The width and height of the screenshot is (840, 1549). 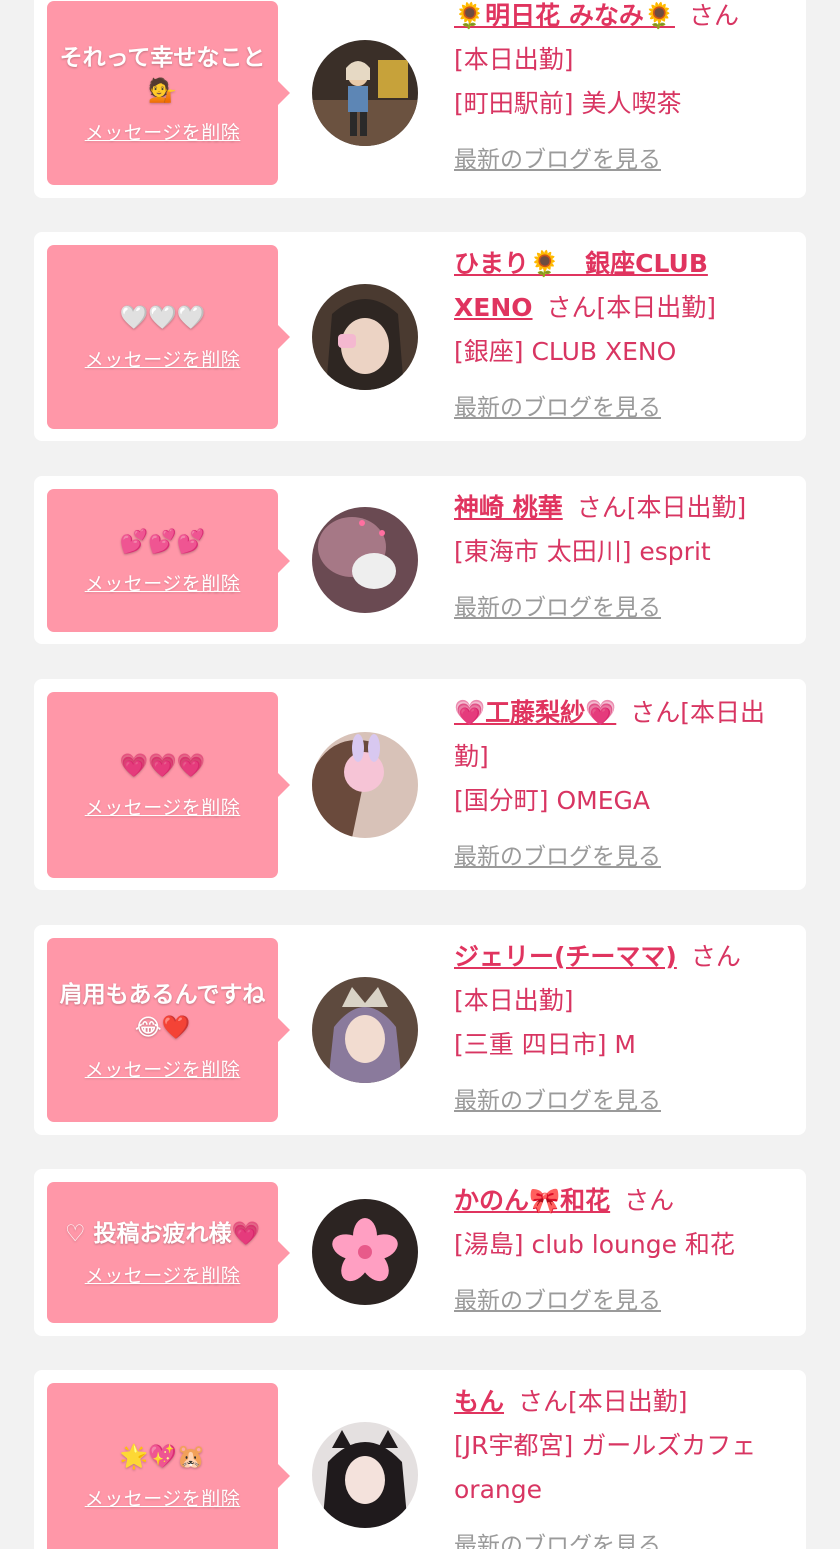 I want to click on shop-text: [町田駅前] 美人喫茶, so click(x=568, y=103).